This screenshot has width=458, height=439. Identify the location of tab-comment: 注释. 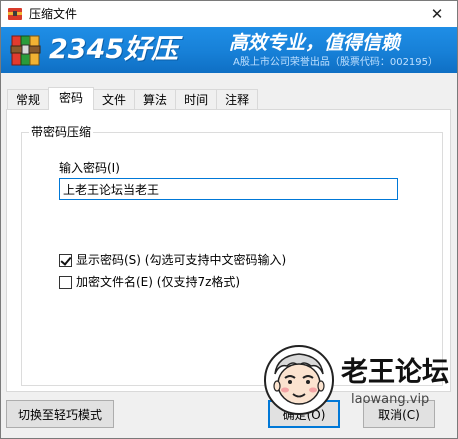
(237, 99).